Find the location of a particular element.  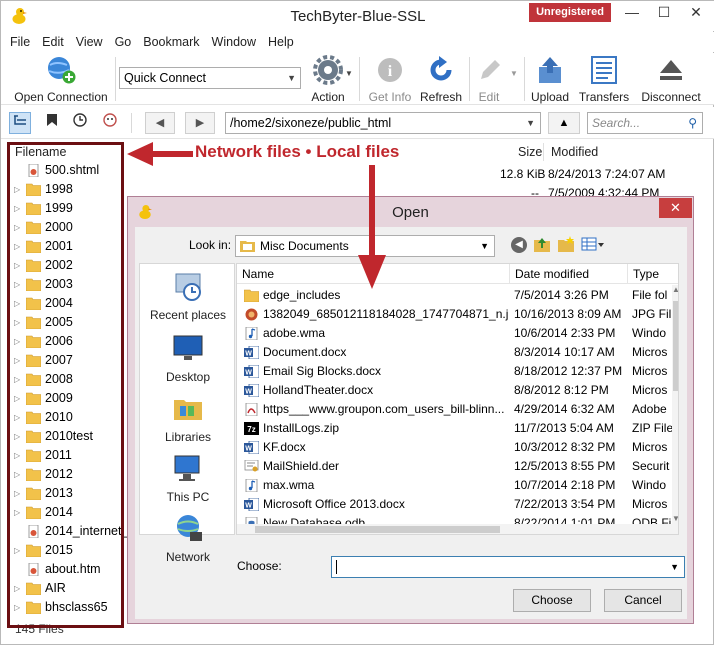

dialog-file-row: max.wma 10/7/2014 2:18 PM Windo is located at coordinates (457, 485).